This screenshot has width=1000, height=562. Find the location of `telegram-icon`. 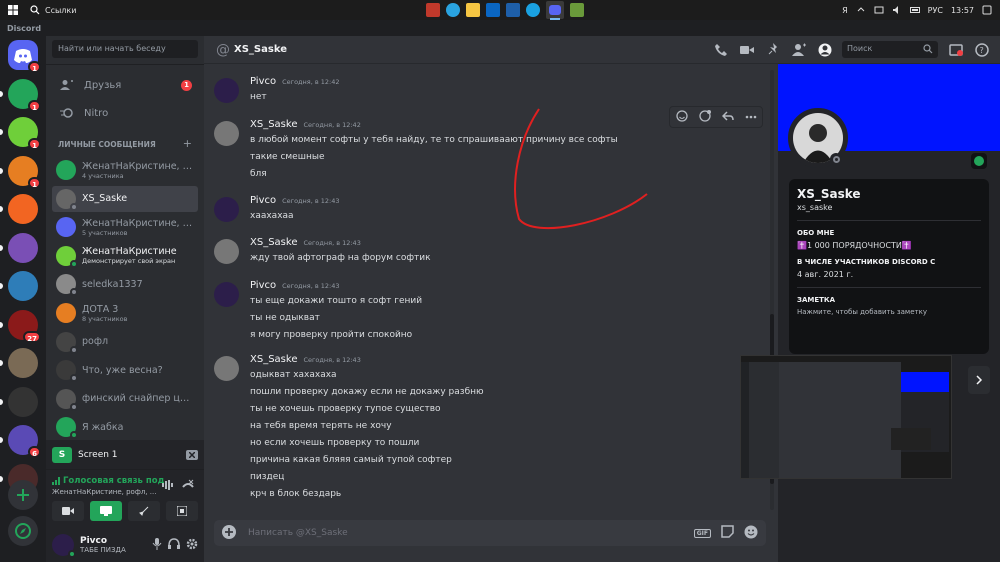

telegram-icon is located at coordinates (453, 10).